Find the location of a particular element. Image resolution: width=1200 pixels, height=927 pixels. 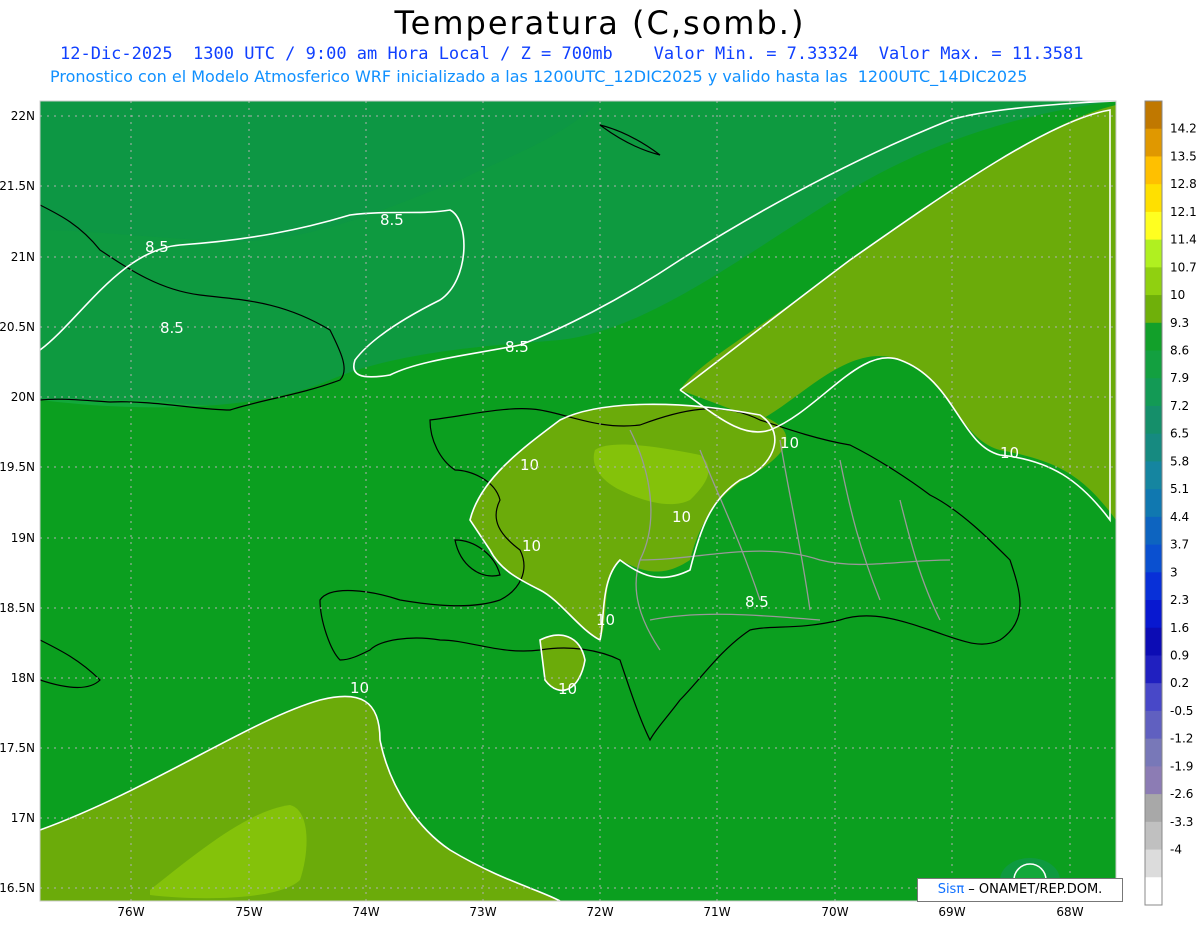

colorbar-label: 10.7 is located at coordinates (1183, 267).